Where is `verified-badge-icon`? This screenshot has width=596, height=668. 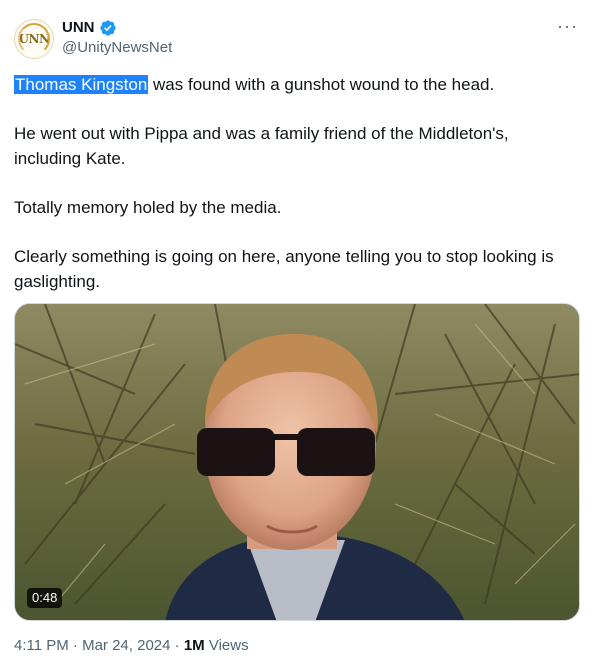
verified-badge-icon is located at coordinates (107, 28).